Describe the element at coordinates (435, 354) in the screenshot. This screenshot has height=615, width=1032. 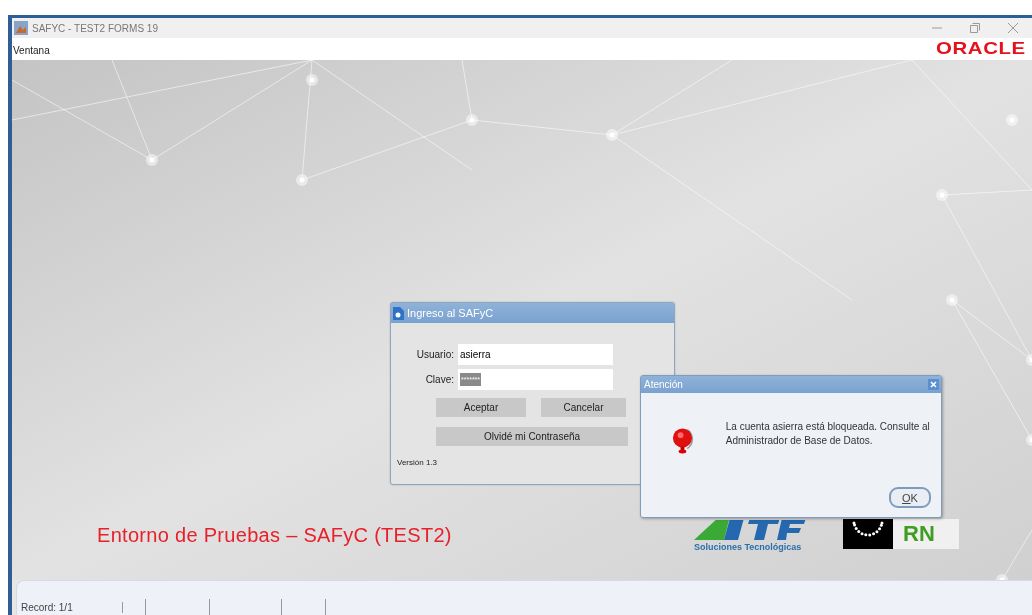
I see `field-label: Usuario:` at that location.